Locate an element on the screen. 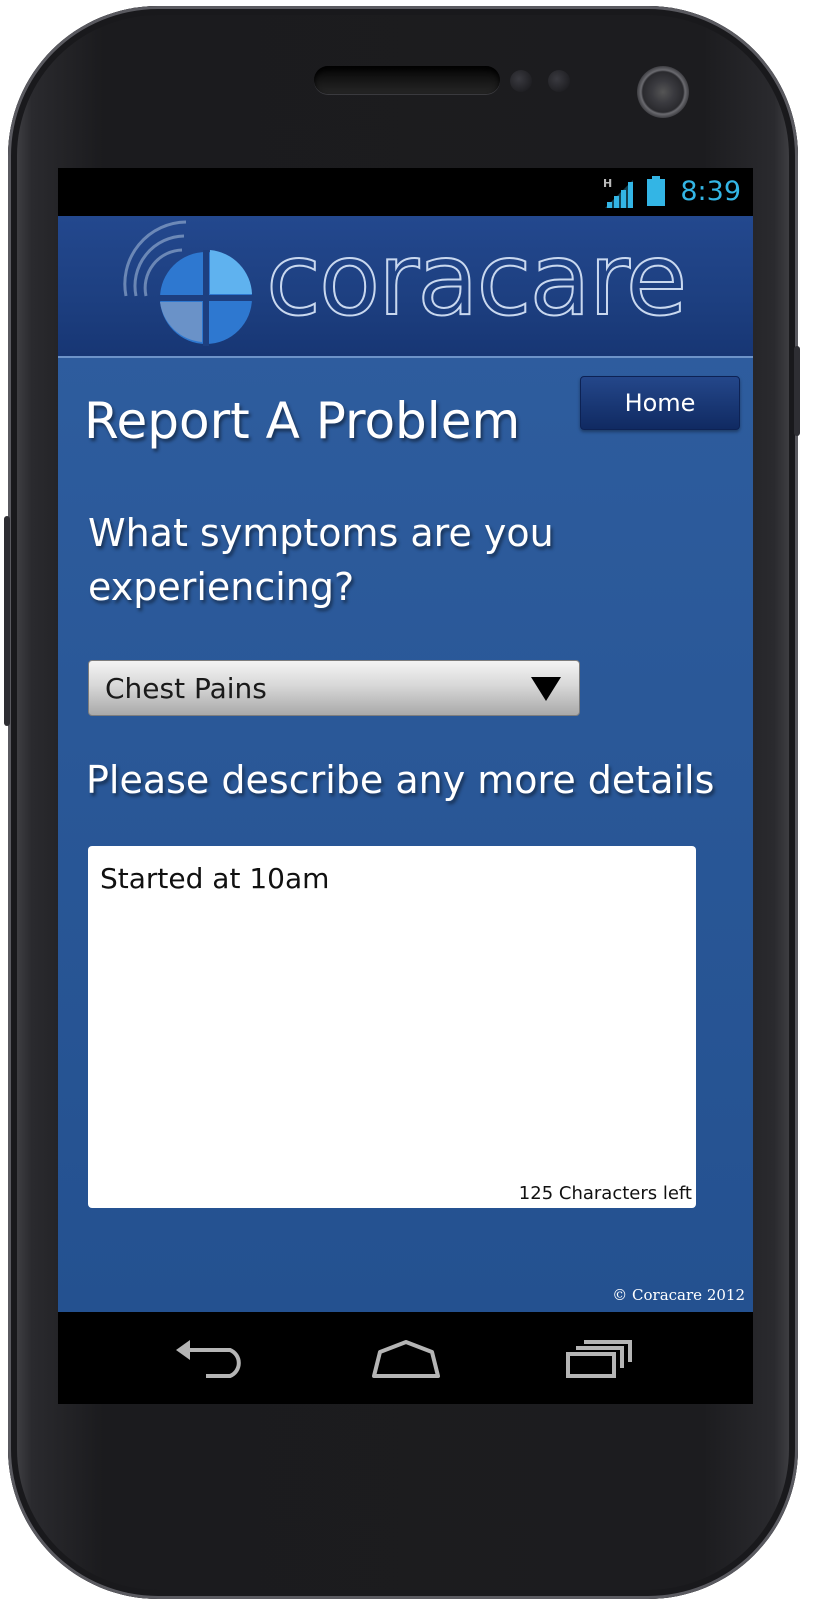 Image resolution: width=815 pixels, height=1607 pixels. dropdown-triangle-icon is located at coordinates (546, 689).